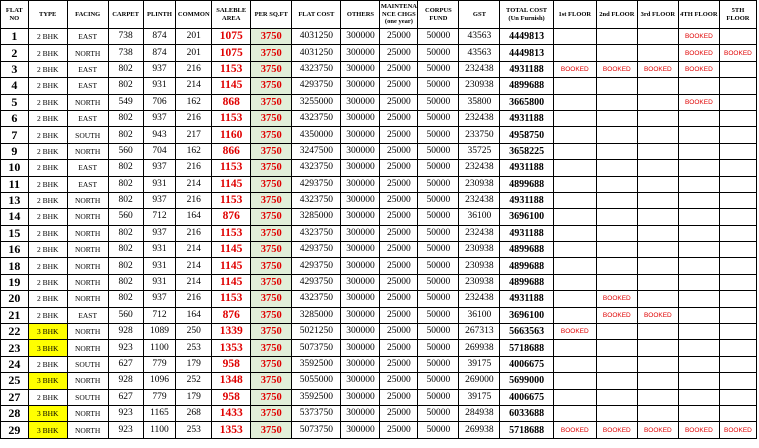 This screenshot has height=448, width=759. I want to click on carpet-area-cell: 928, so click(125, 332).